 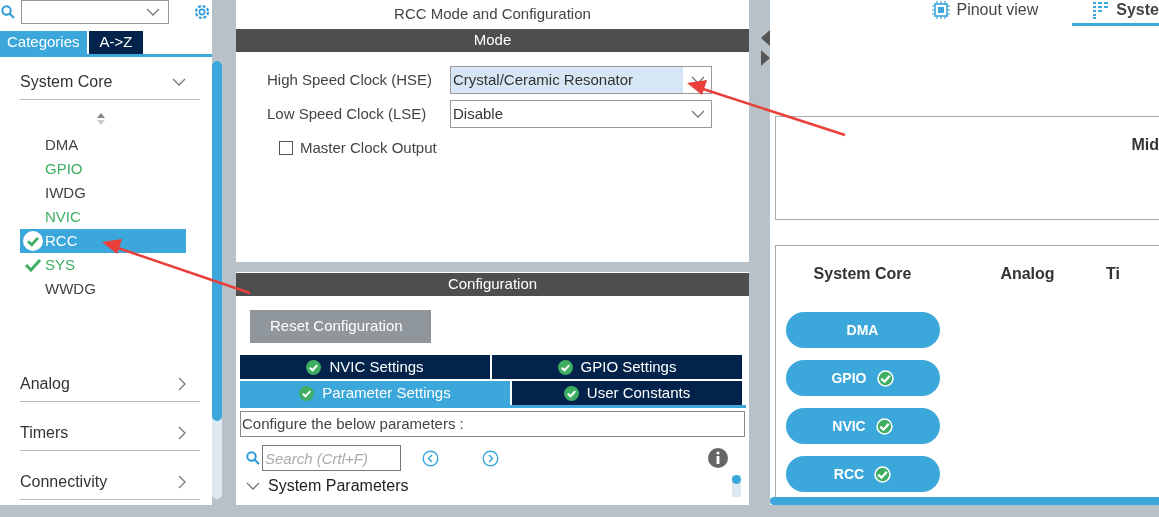 I want to click on peripheral-item: DMA, so click(x=103, y=145).